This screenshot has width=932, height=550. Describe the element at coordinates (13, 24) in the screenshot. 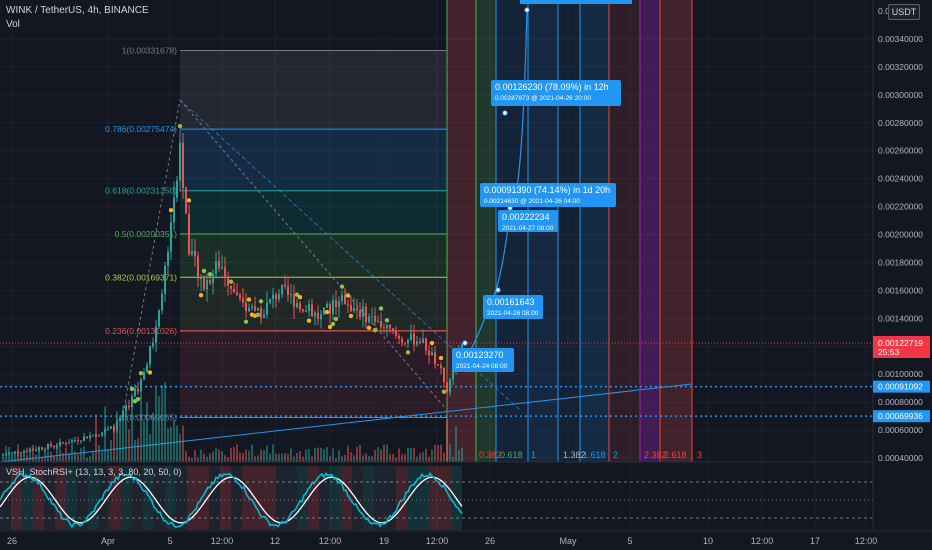

I see `volume-label: Vol` at that location.